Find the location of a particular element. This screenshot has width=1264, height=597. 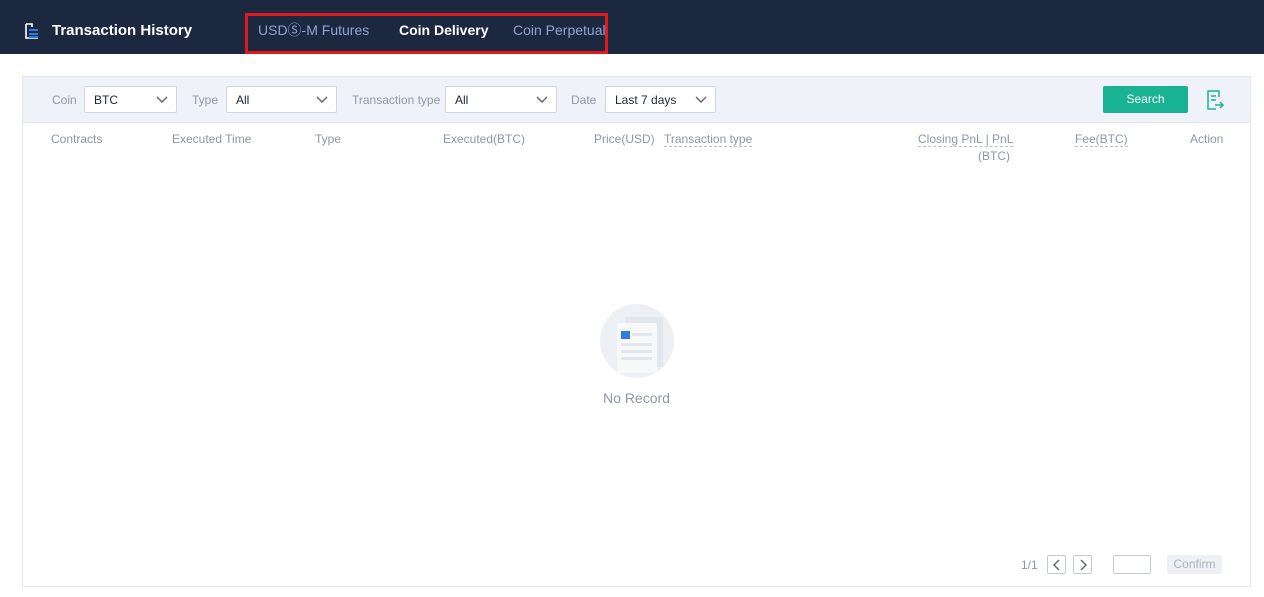

previous-page-button is located at coordinates (1056, 564).